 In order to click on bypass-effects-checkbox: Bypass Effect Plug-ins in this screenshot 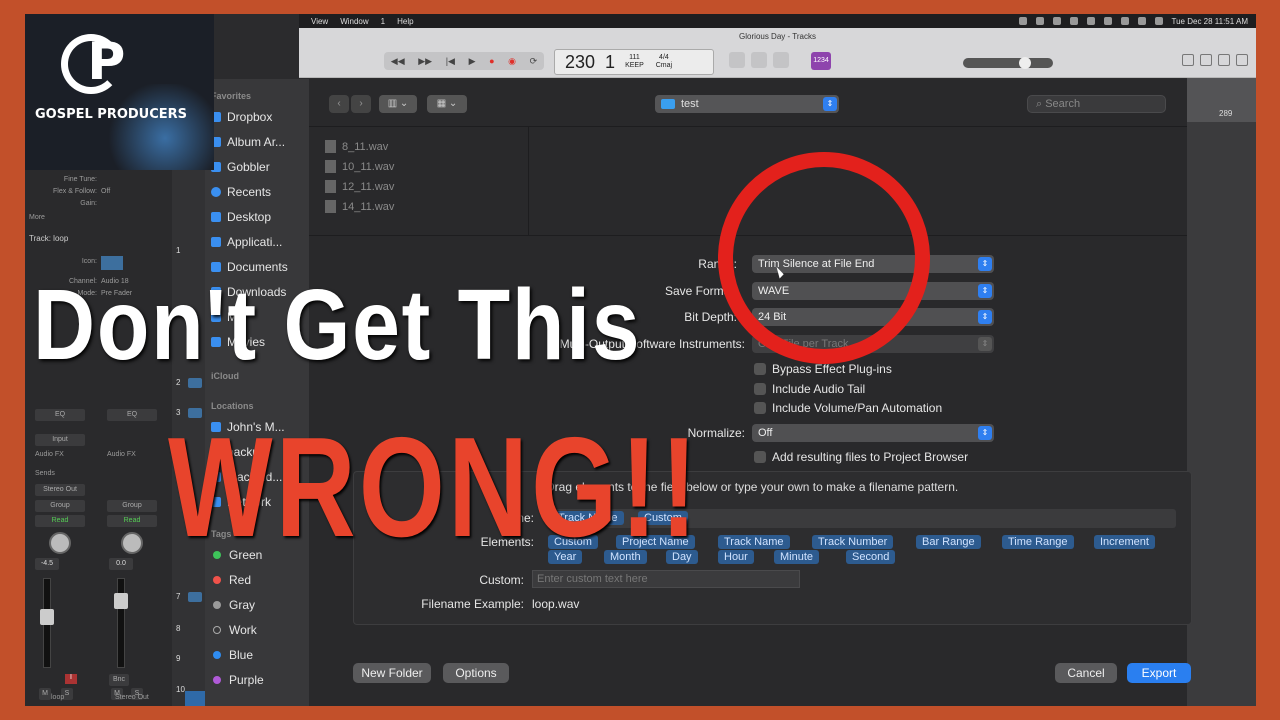, I will do `click(823, 369)`.